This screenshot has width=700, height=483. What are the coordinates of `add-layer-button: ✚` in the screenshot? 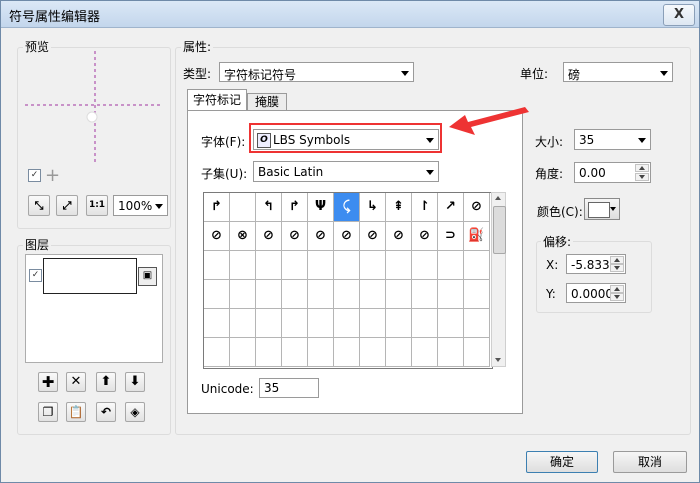 It's located at (48, 382).